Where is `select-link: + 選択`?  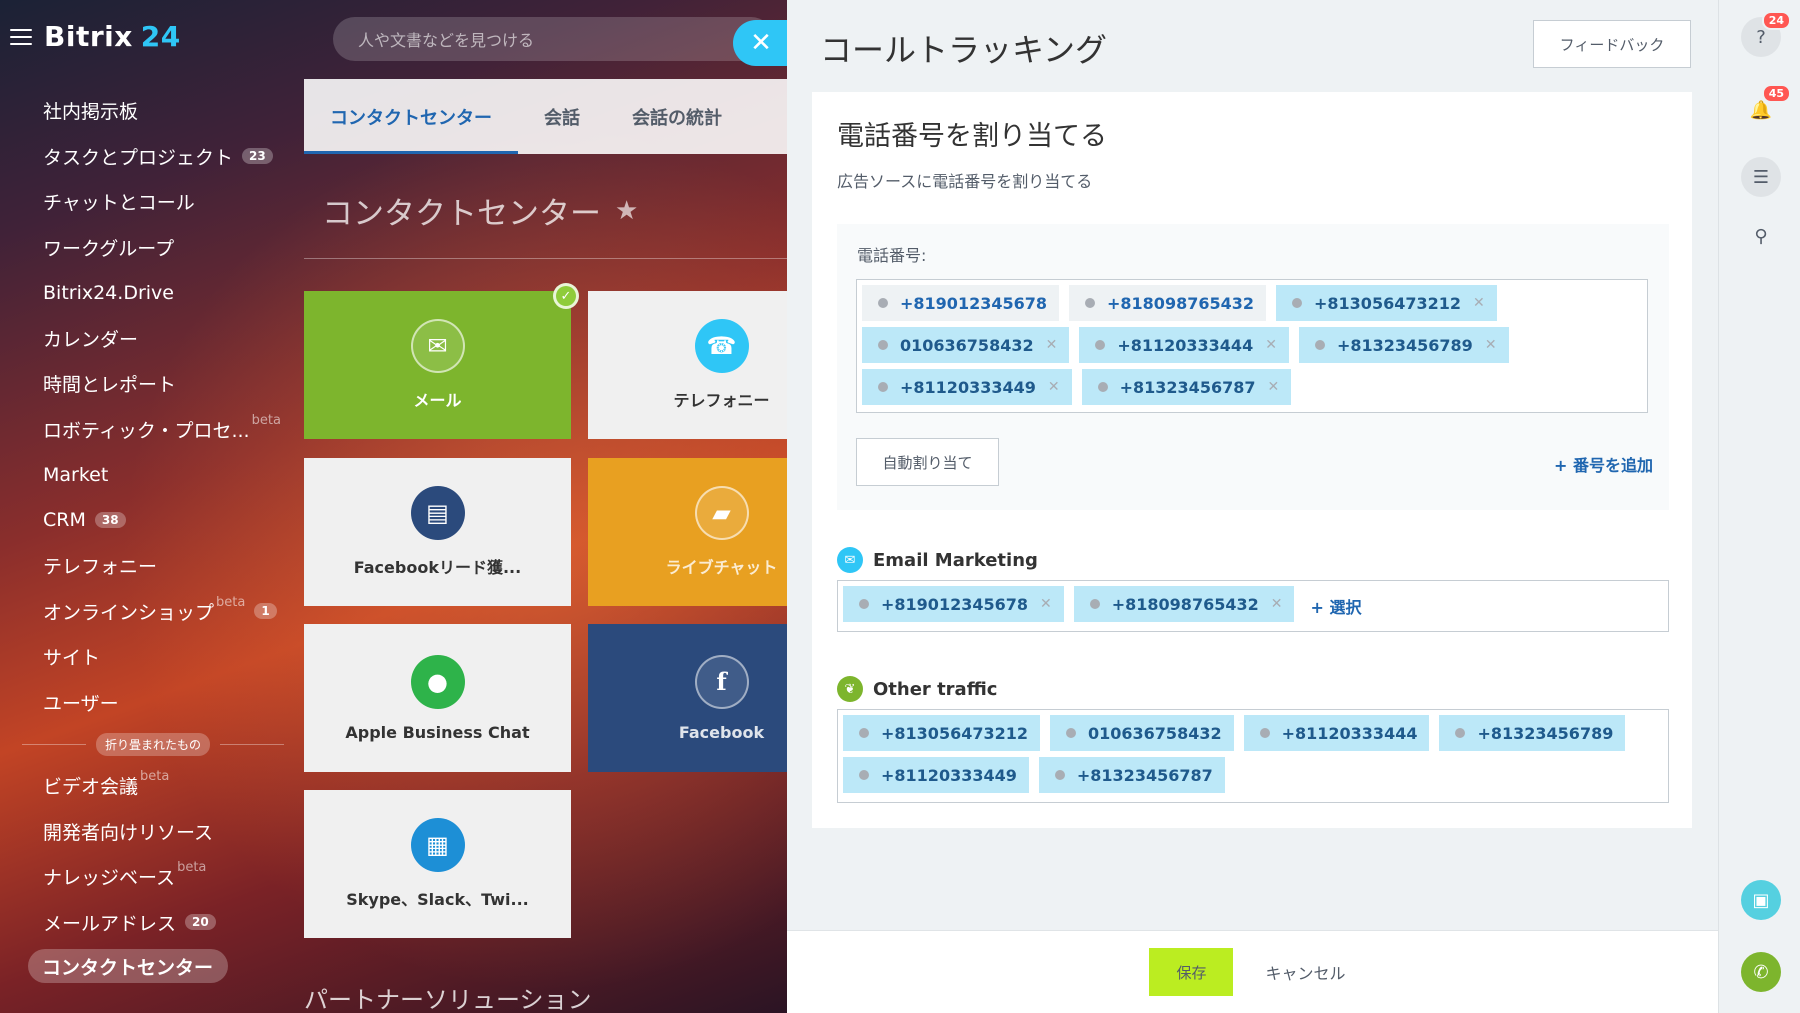 select-link: + 選択 is located at coordinates (1335, 606).